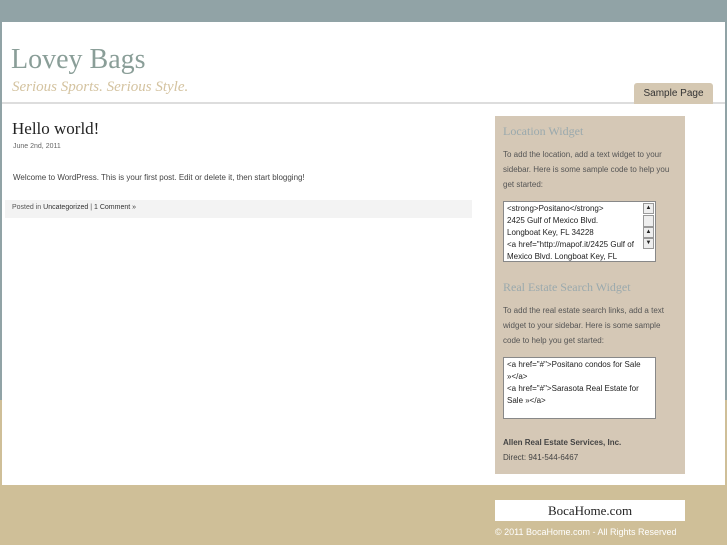  What do you see at coordinates (363, 11) in the screenshot?
I see `top-band` at bounding box center [363, 11].